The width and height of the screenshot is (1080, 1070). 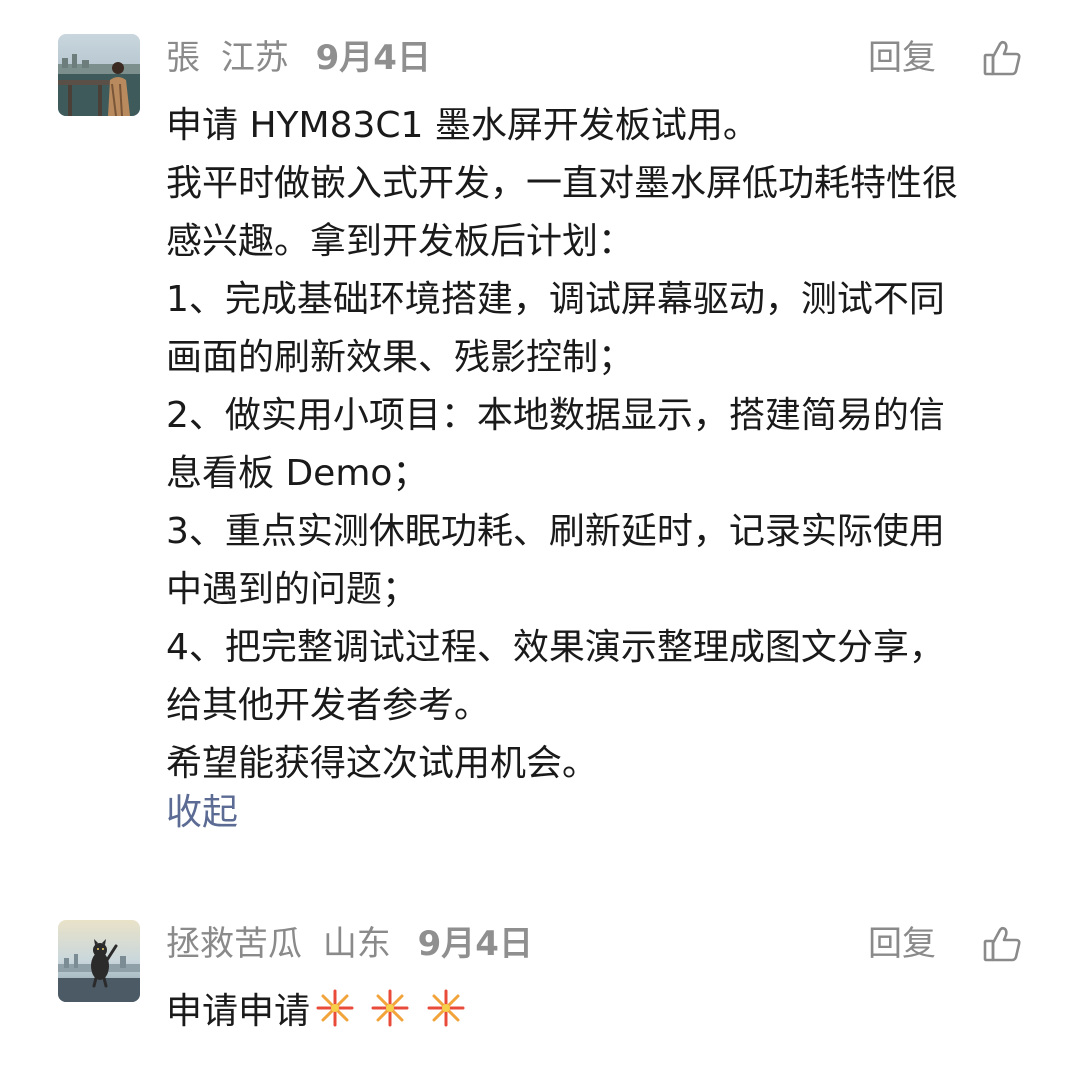 What do you see at coordinates (562, 183) in the screenshot?
I see `comment-line: 我平时做嵌入式开发，一直对墨水屏低功耗特性很` at bounding box center [562, 183].